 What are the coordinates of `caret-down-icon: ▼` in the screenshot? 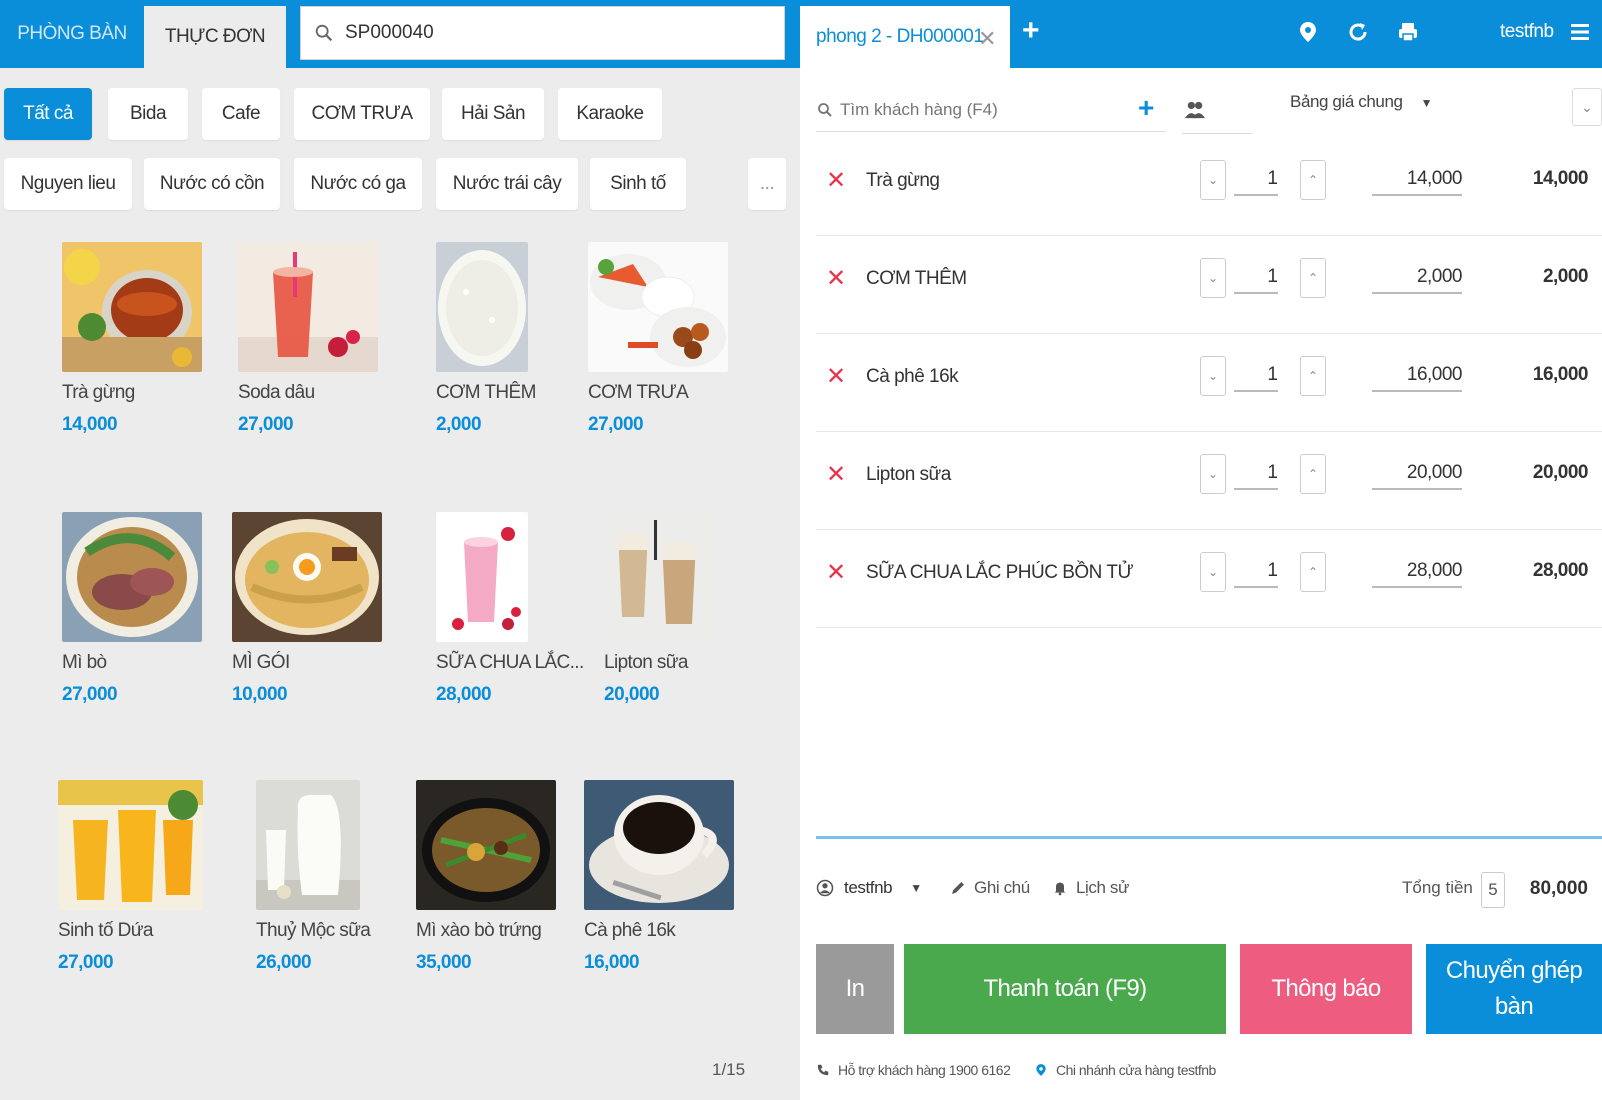 It's located at (916, 888).